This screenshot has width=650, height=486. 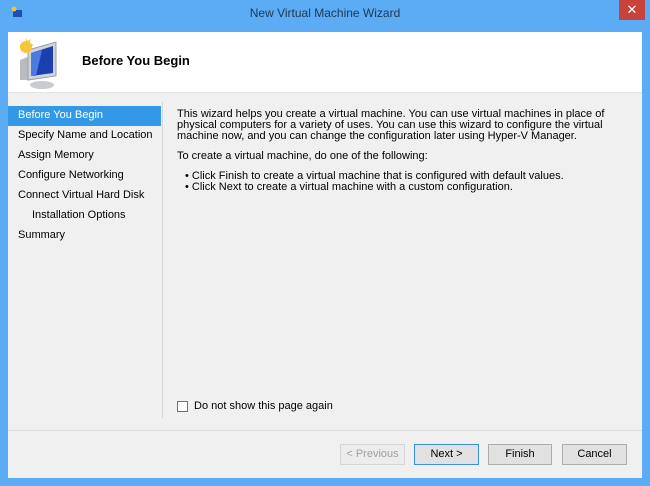 I want to click on step-summary: Summary, so click(x=84, y=236).